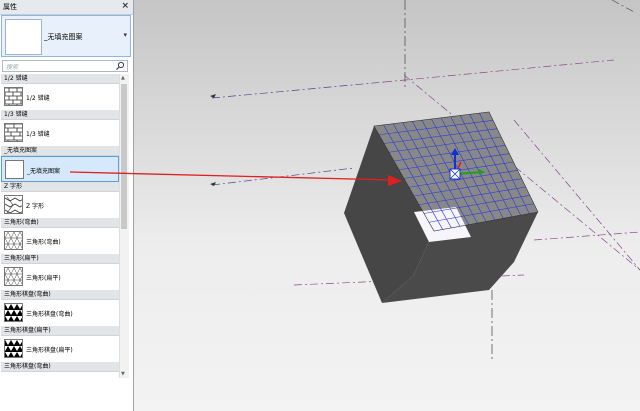  Describe the element at coordinates (49, 350) in the screenshot. I see `pattern-label: 三角形棋盘(扁平)` at that location.